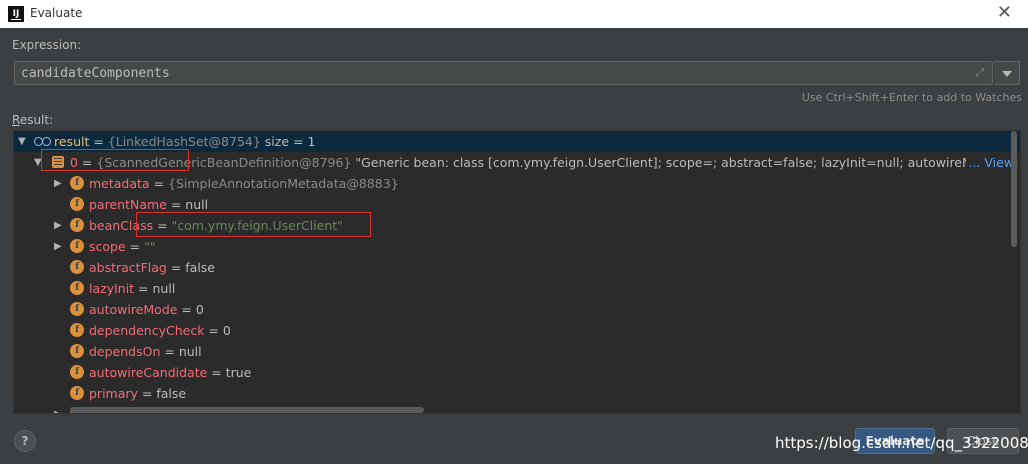 Image resolution: width=1028 pixels, height=464 pixels. What do you see at coordinates (990, 162) in the screenshot?
I see `view-link: ... View` at bounding box center [990, 162].